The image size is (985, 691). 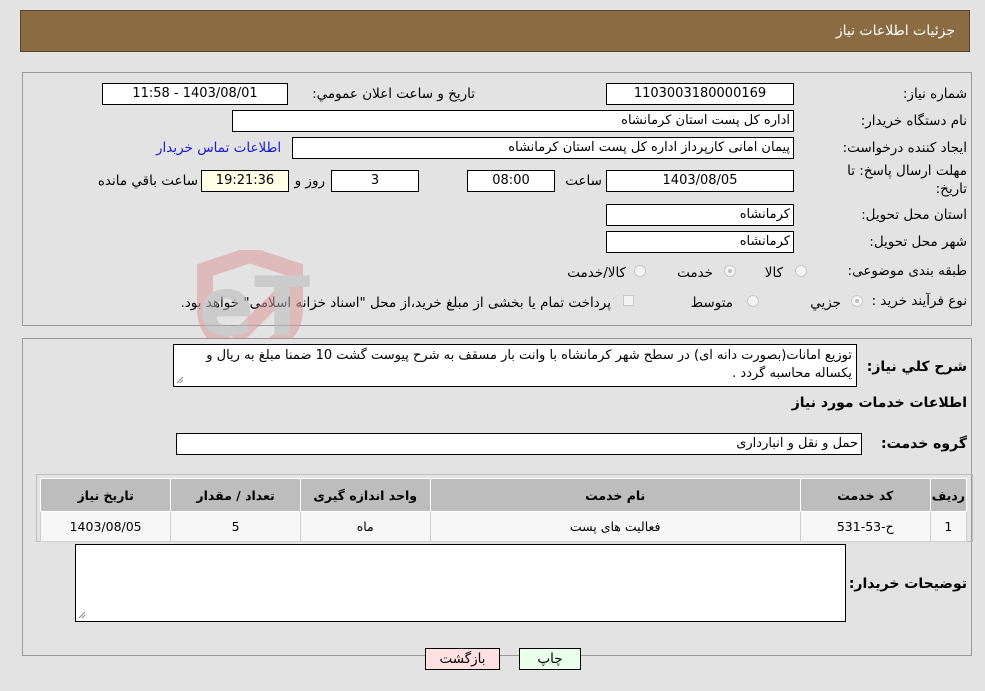 What do you see at coordinates (913, 121) in the screenshot?
I see `buyer-org-label: نام دستگاه خریدار:` at bounding box center [913, 121].